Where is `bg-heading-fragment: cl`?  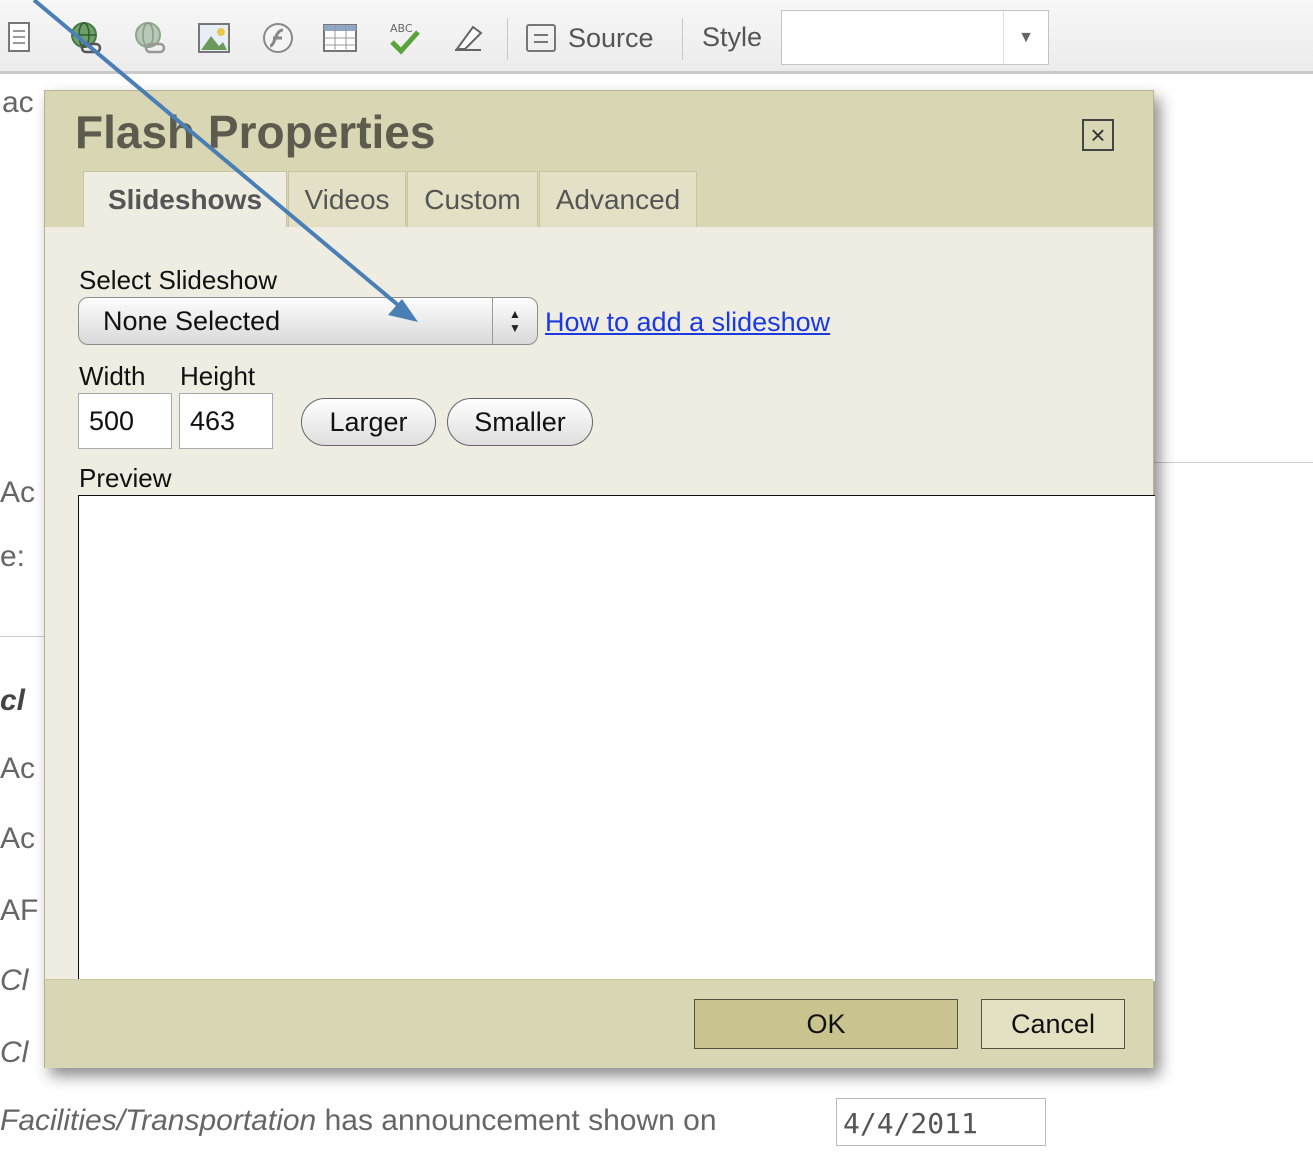
bg-heading-fragment: cl is located at coordinates (13, 700).